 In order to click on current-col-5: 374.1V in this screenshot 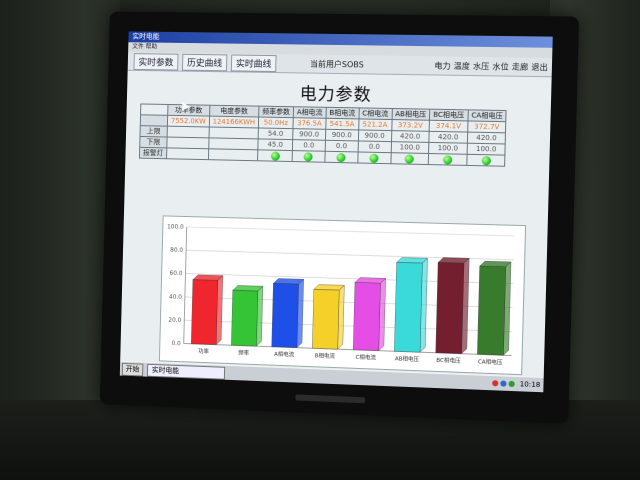, I will do `click(448, 126)`.